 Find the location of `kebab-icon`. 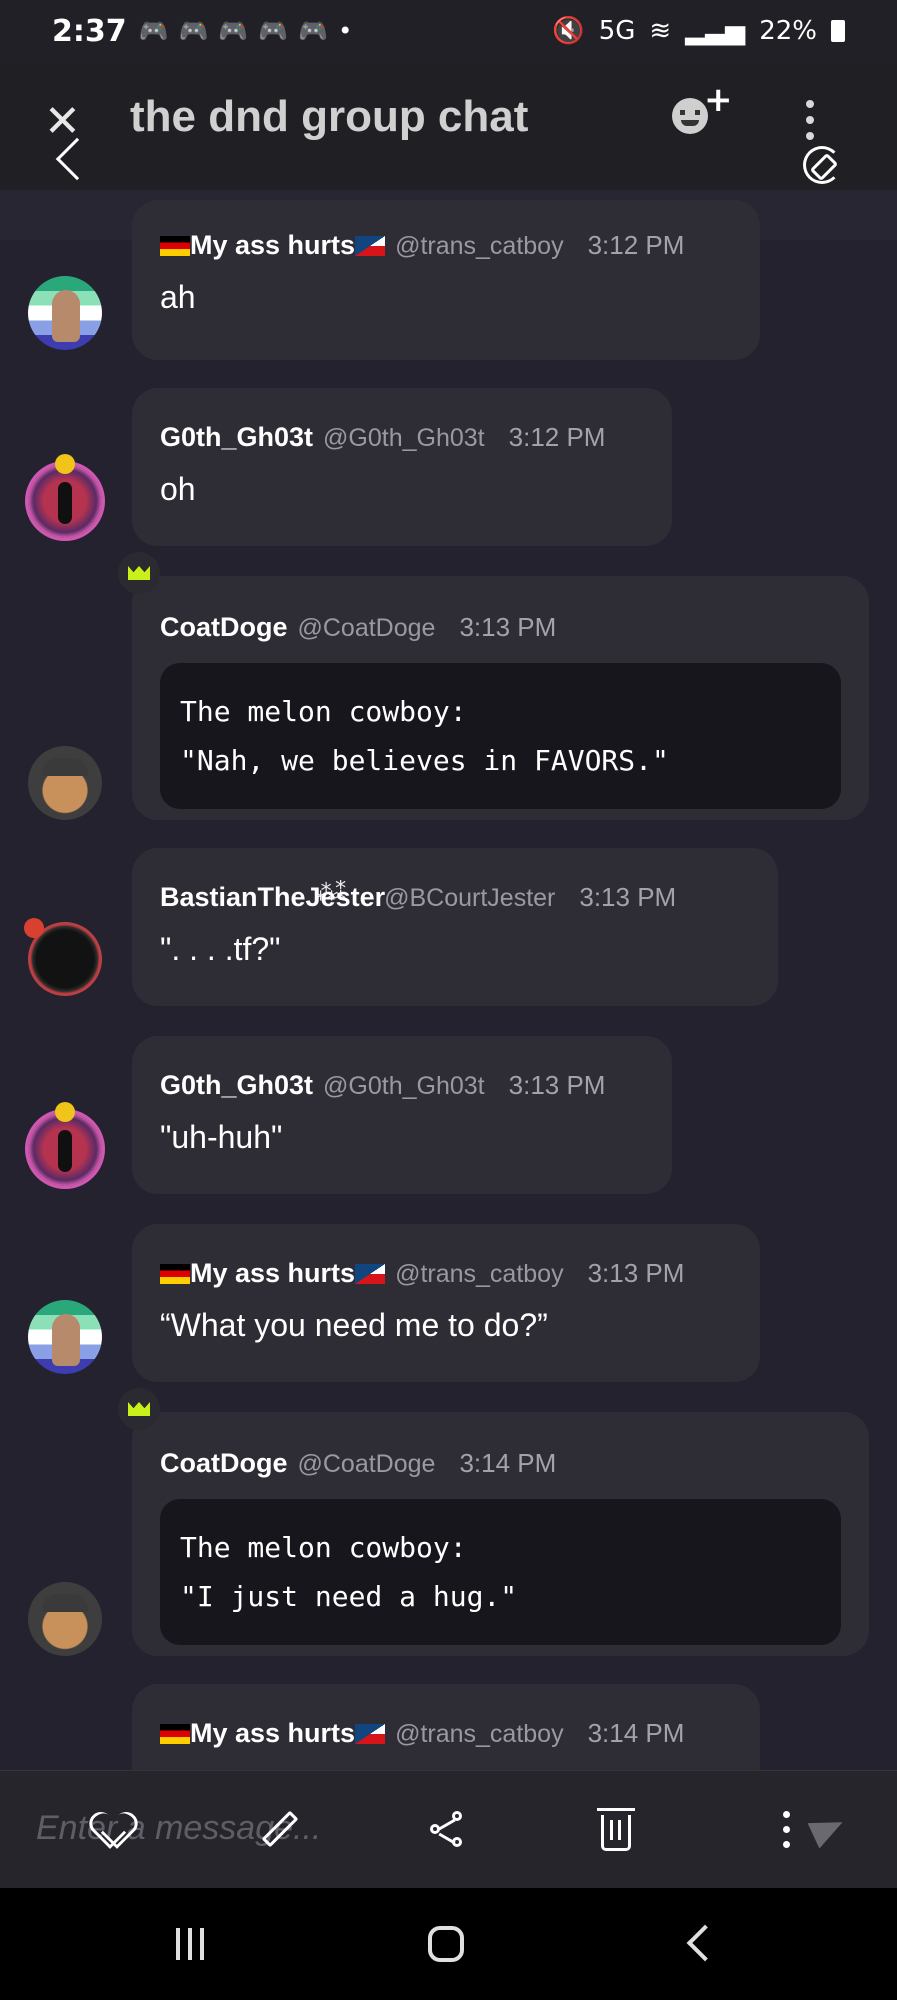

kebab-icon is located at coordinates (786, 1829).